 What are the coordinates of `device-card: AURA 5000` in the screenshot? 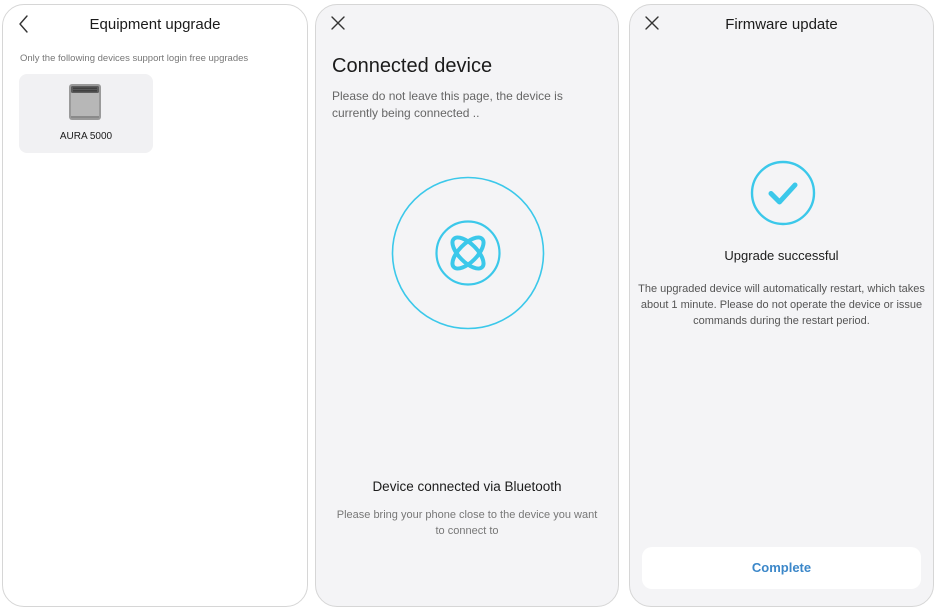 It's located at (86, 113).